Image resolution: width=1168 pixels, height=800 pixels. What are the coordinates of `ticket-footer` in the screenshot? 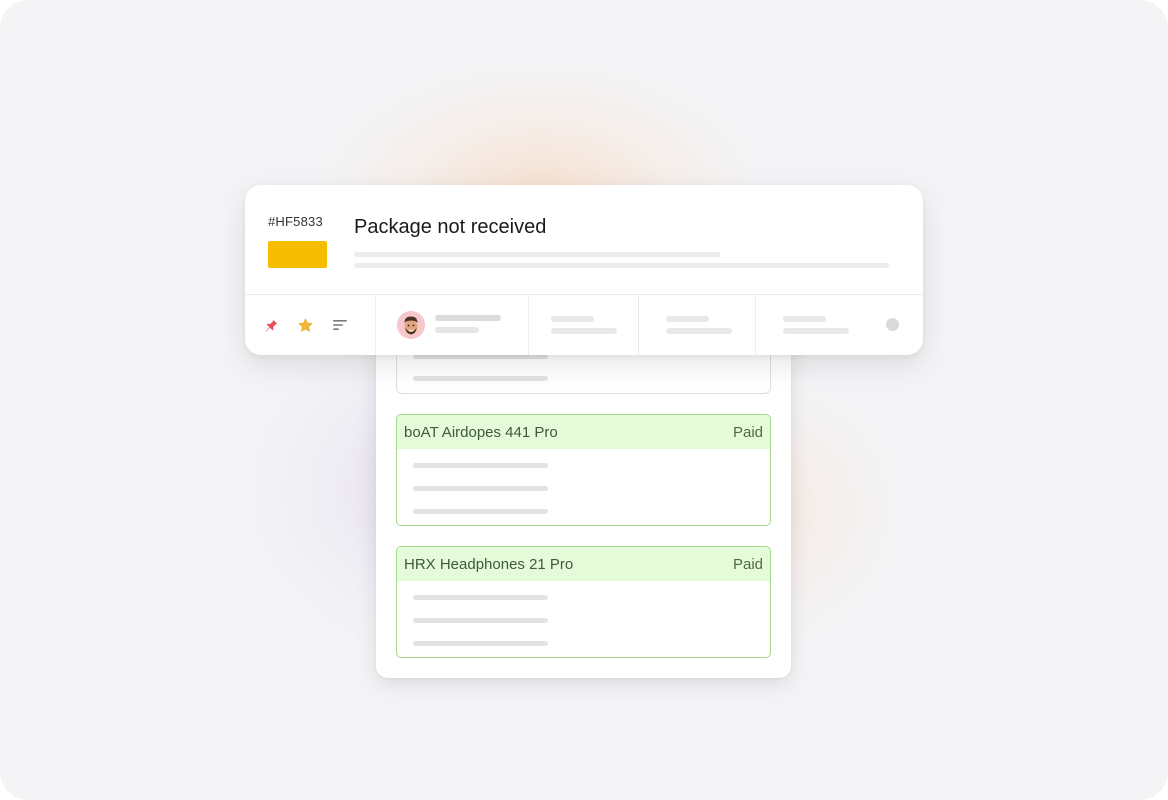 It's located at (584, 324).